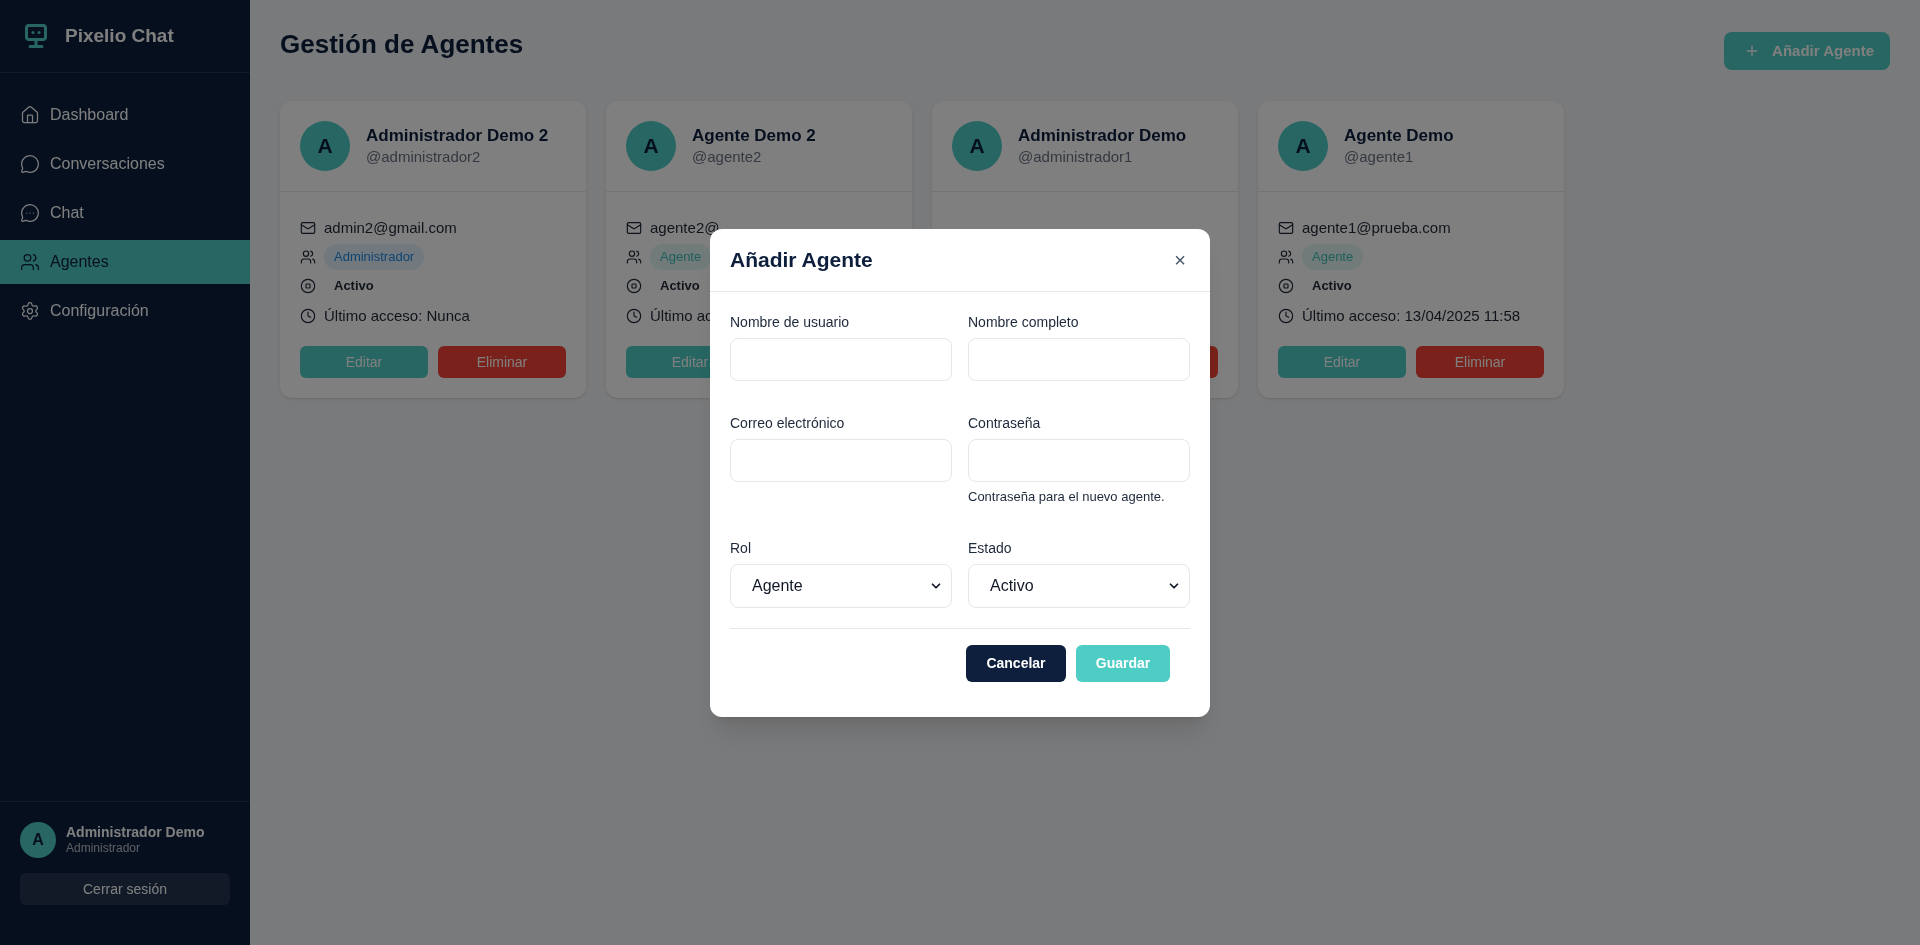 The image size is (1920, 945). Describe the element at coordinates (125, 213) in the screenshot. I see `nav-item: Chat` at that location.